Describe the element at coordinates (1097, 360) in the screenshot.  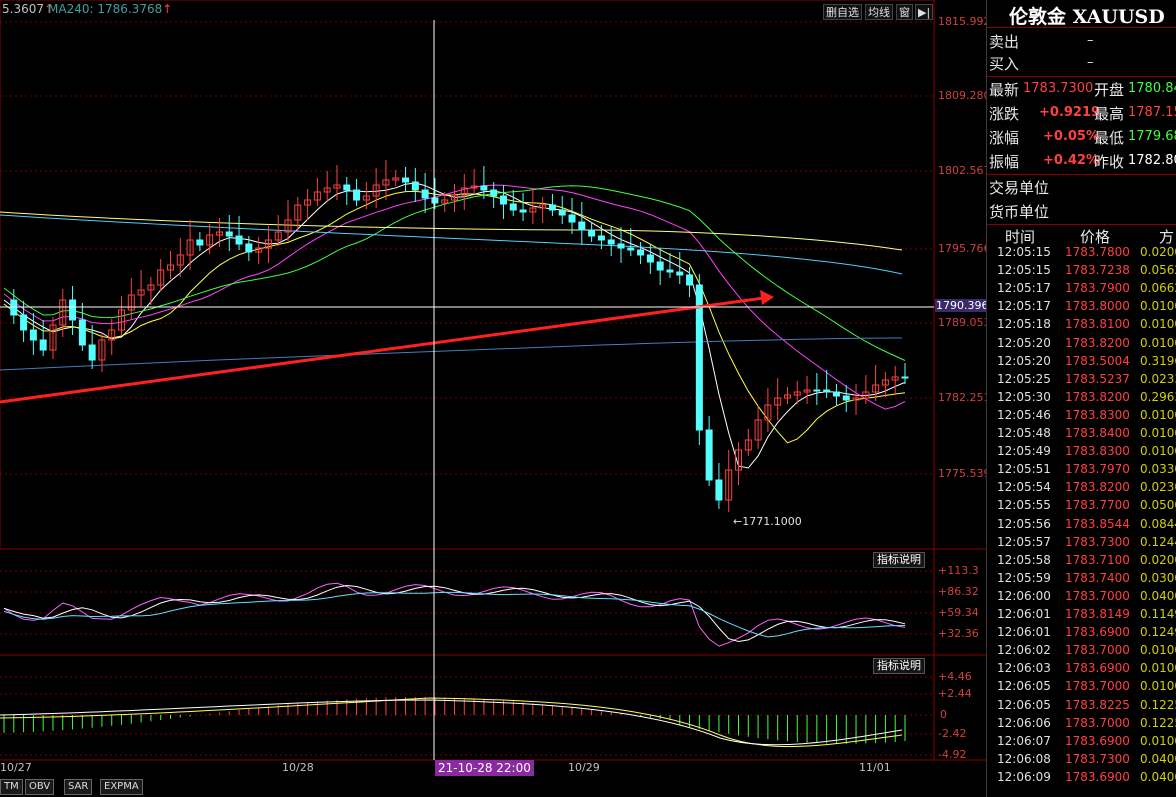
I see `tick-price: 1783.5004` at that location.